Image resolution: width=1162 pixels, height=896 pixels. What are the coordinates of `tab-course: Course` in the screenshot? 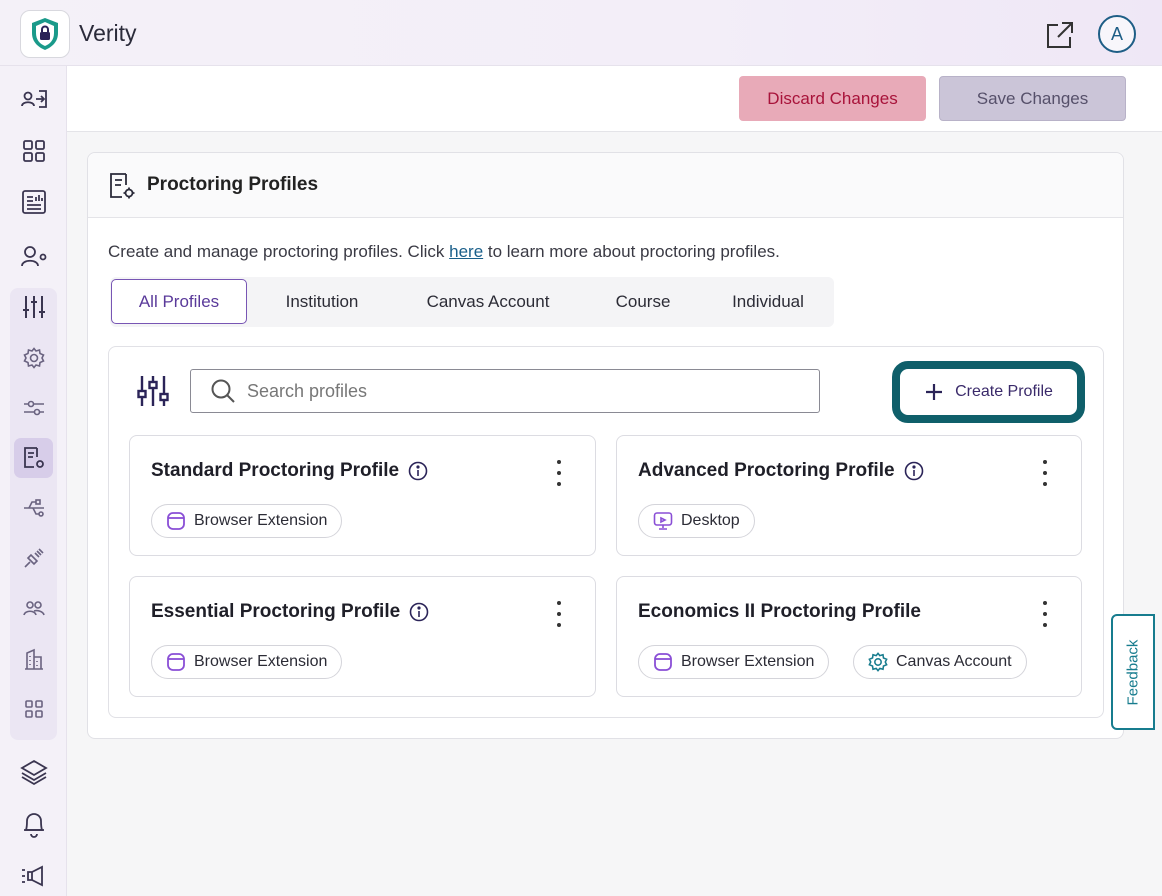 It's located at (643, 301).